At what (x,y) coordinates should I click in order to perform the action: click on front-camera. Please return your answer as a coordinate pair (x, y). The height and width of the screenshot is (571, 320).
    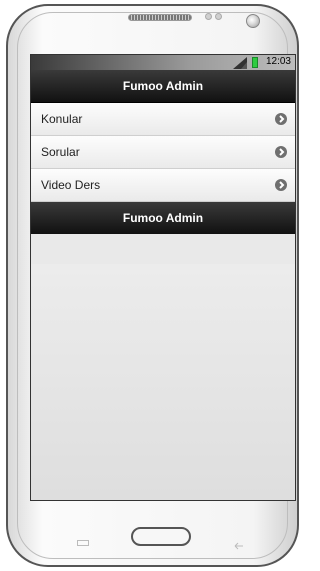
    Looking at the image, I should click on (253, 21).